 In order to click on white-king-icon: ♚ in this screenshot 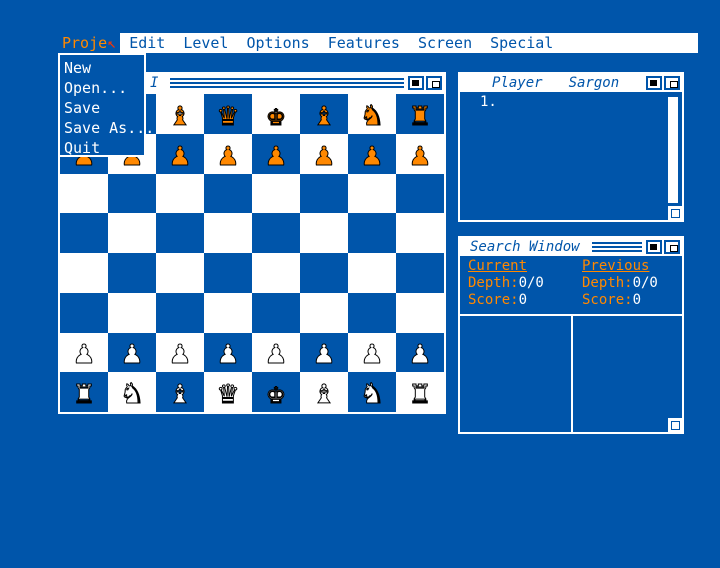, I will do `click(276, 392)`.